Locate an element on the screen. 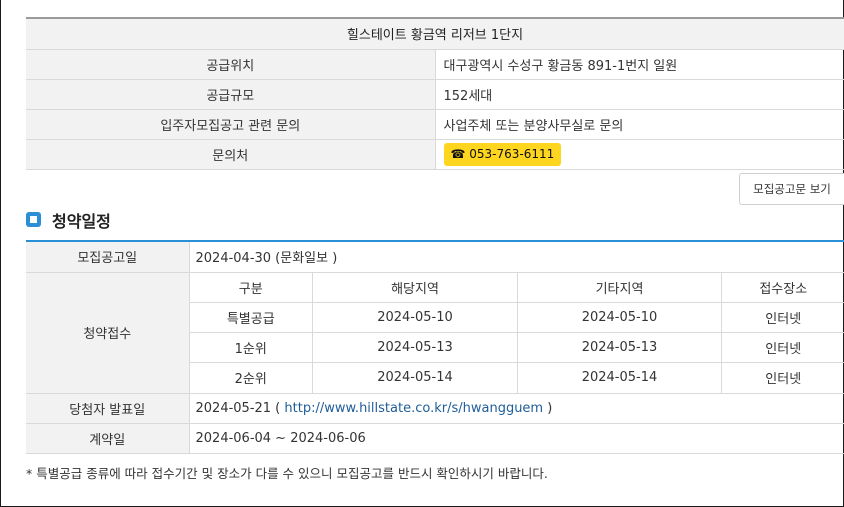 This screenshot has height=507, width=844. contract-value: 2024-06-04 ~ 2024-06-06 is located at coordinates (516, 438).